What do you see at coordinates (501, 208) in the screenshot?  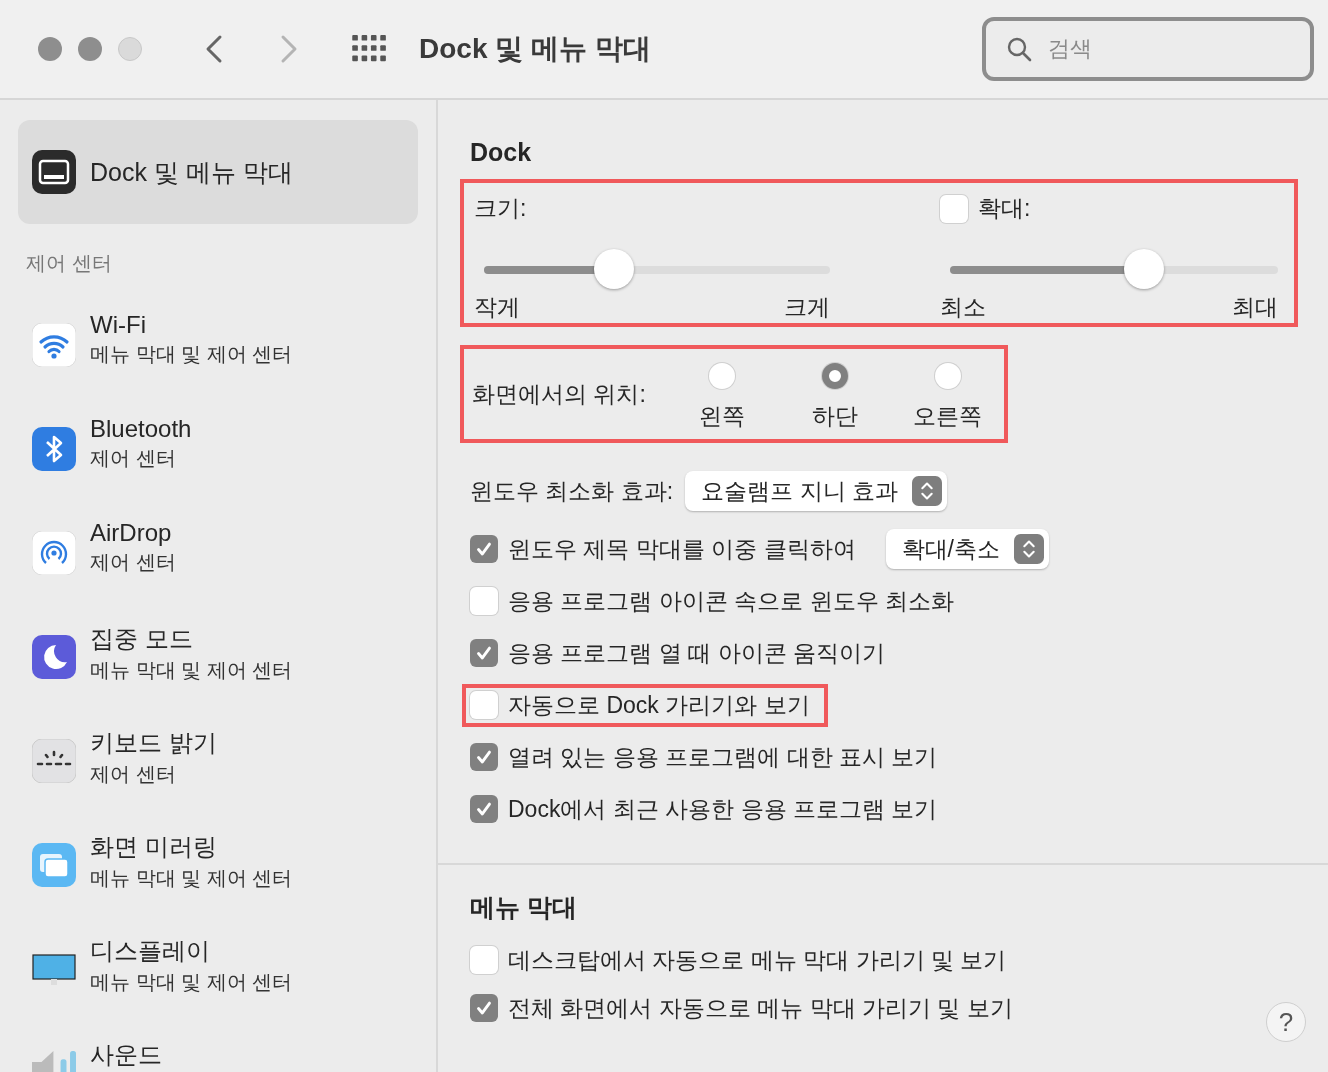 I see `size-label: 크기:` at bounding box center [501, 208].